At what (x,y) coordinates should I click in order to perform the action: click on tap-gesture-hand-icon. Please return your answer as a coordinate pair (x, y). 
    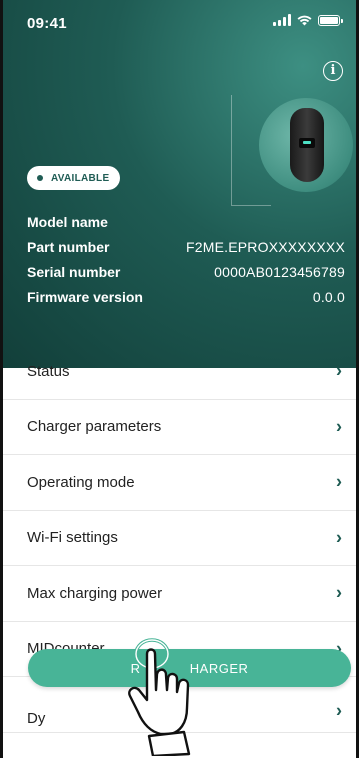
    Looking at the image, I should click on (159, 697).